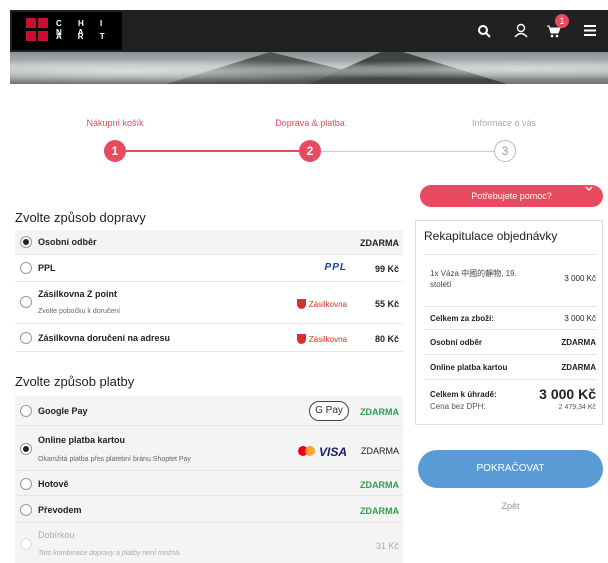 The image size is (608, 563). Describe the element at coordinates (329, 411) in the screenshot. I see `google-pay-icon: G Pay` at that location.